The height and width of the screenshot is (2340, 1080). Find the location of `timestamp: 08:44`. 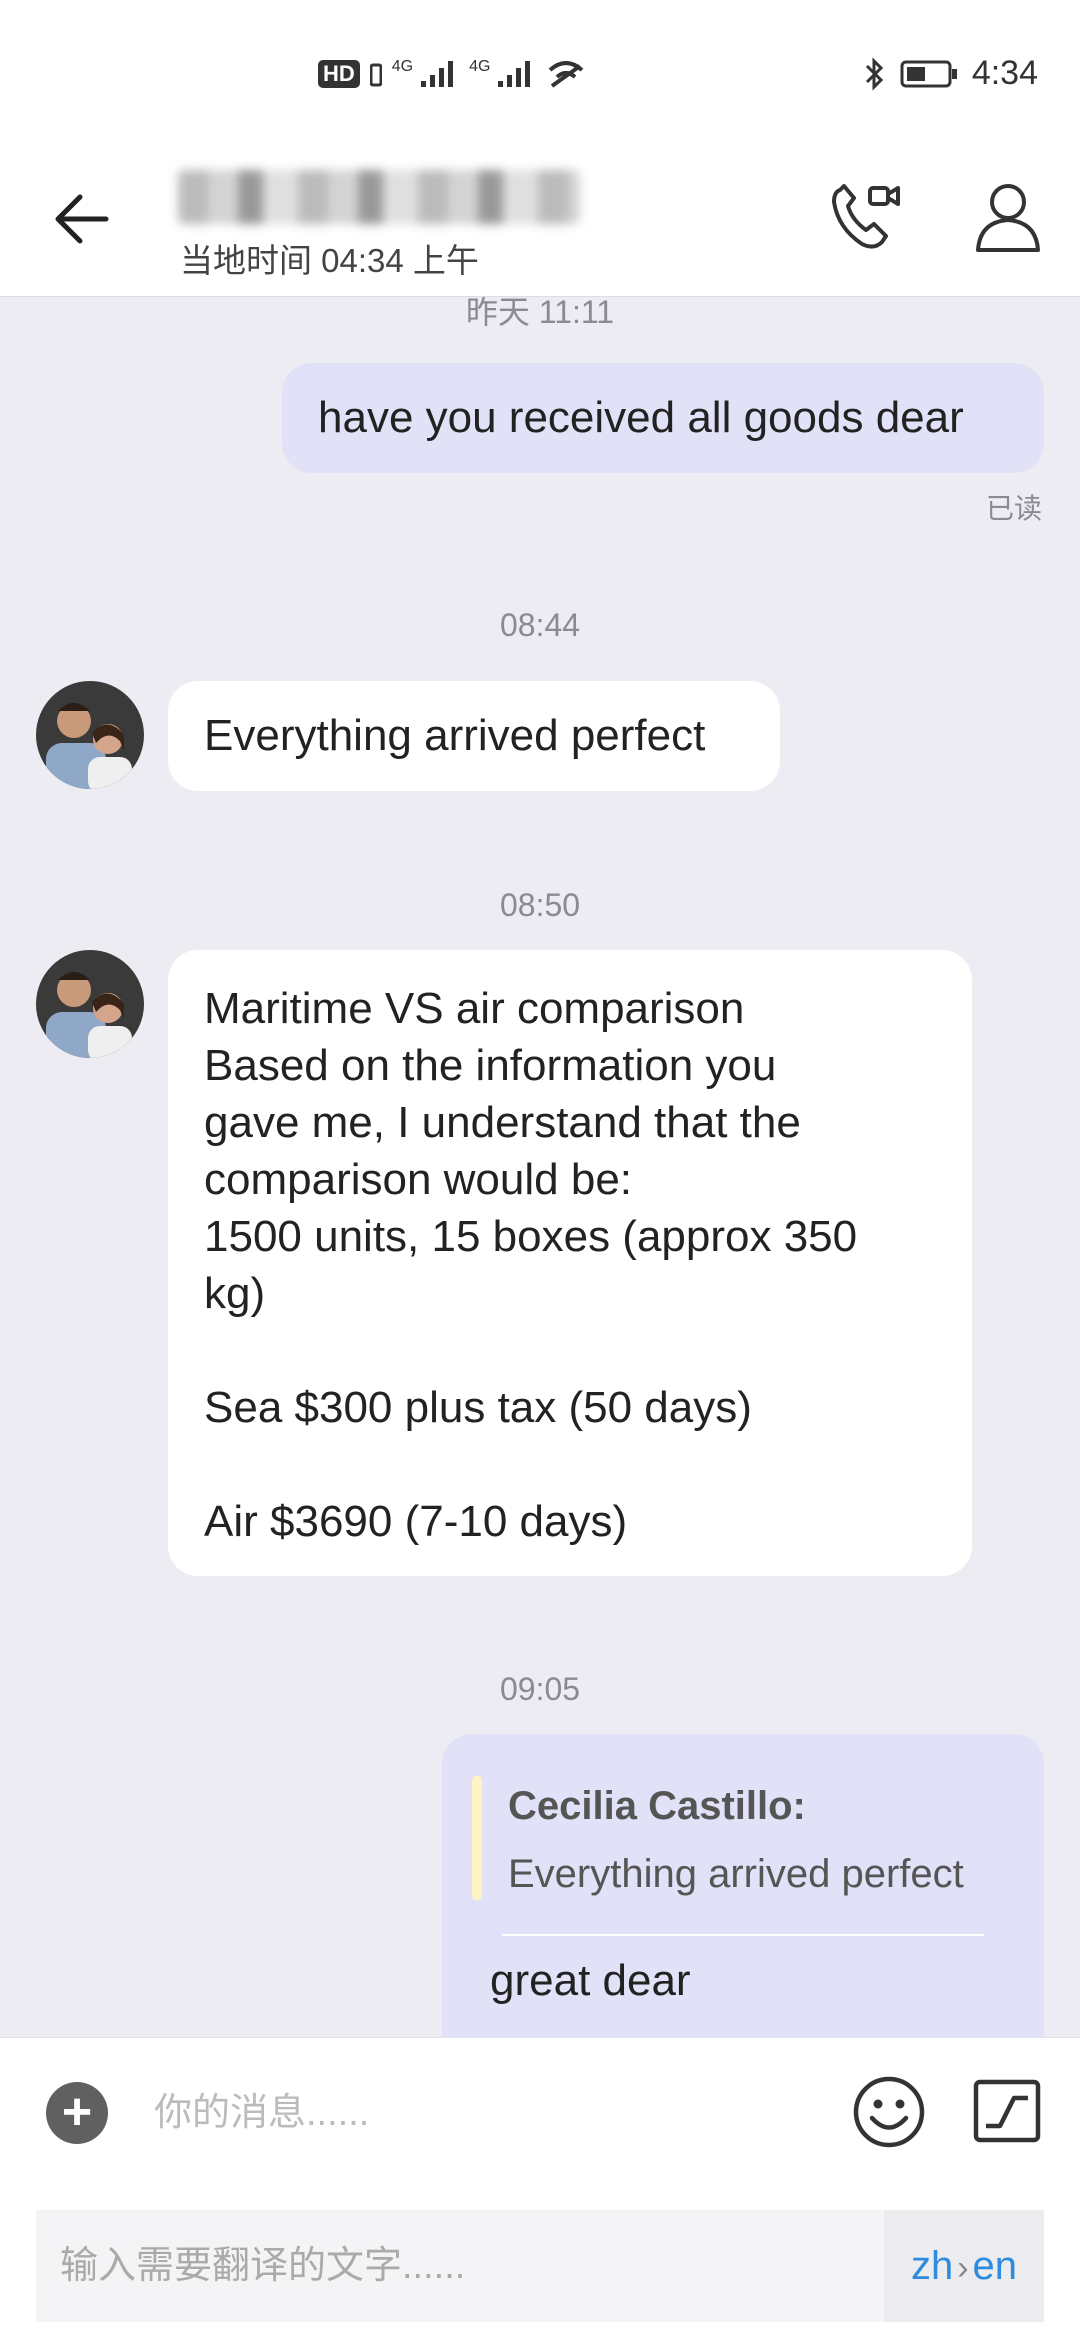

timestamp: 08:44 is located at coordinates (540, 625).